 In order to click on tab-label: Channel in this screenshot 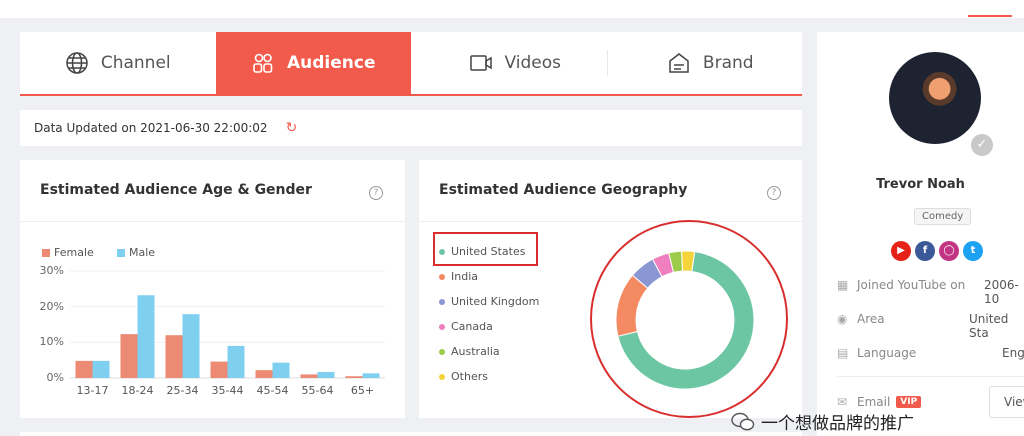, I will do `click(135, 63)`.